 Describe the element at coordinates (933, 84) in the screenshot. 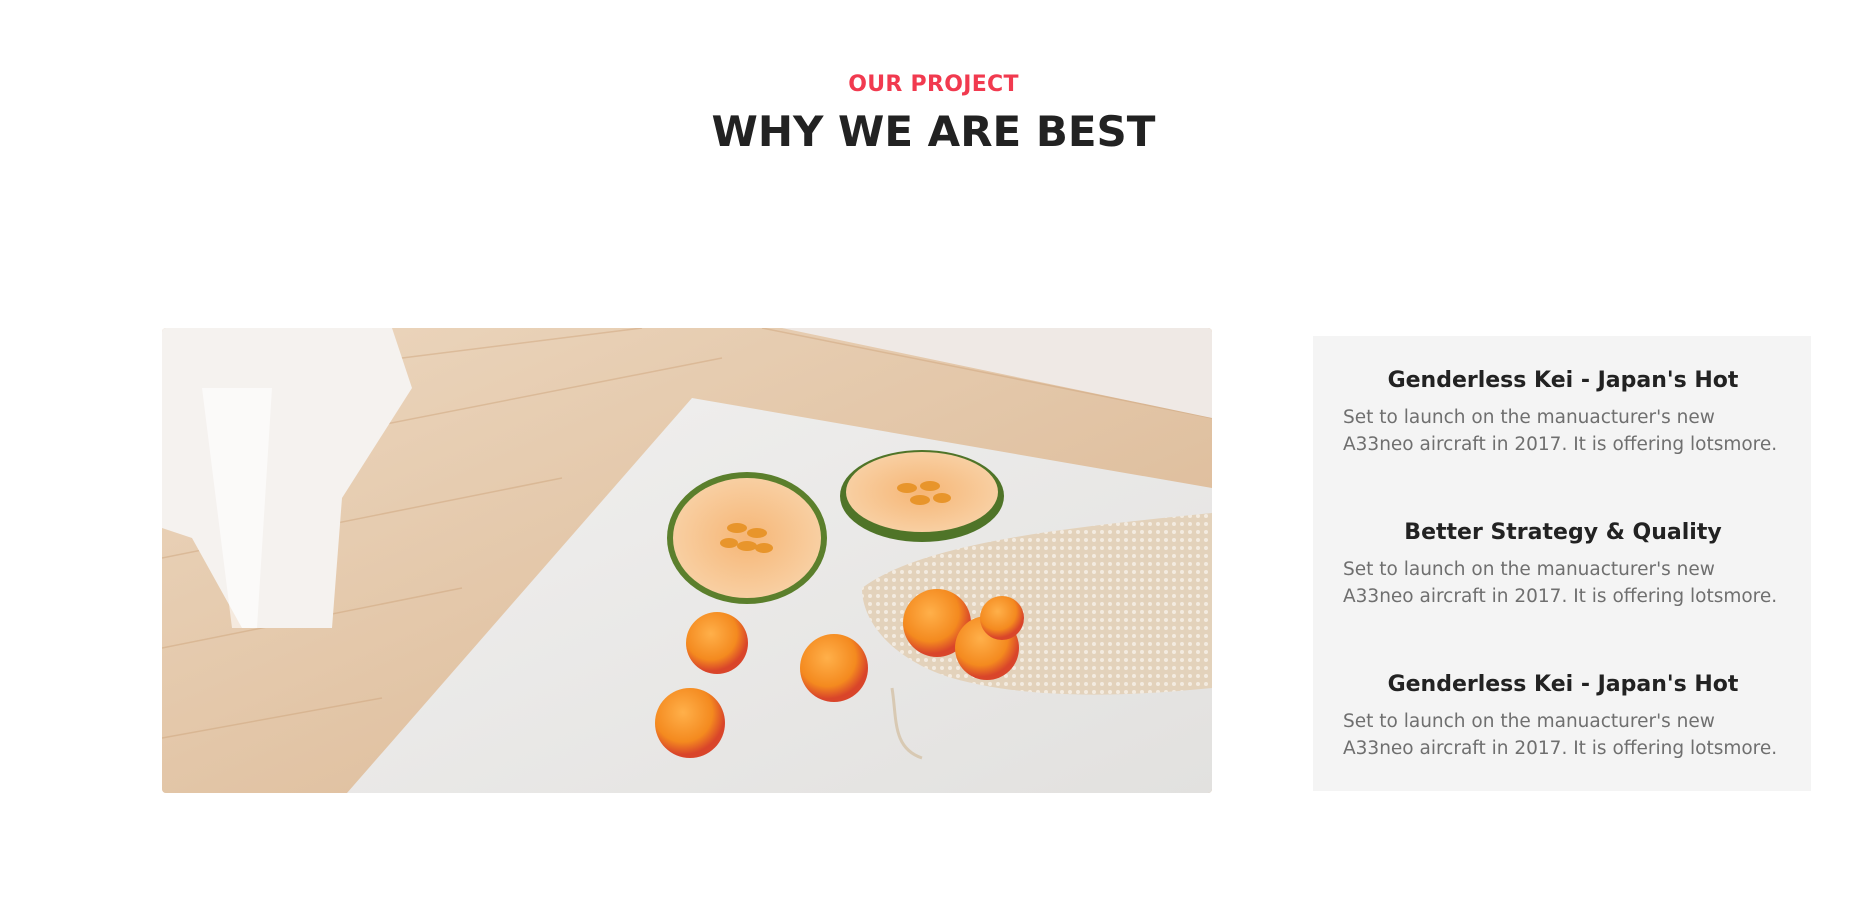

I see `section-eyebrow: OUR PROJECT` at that location.